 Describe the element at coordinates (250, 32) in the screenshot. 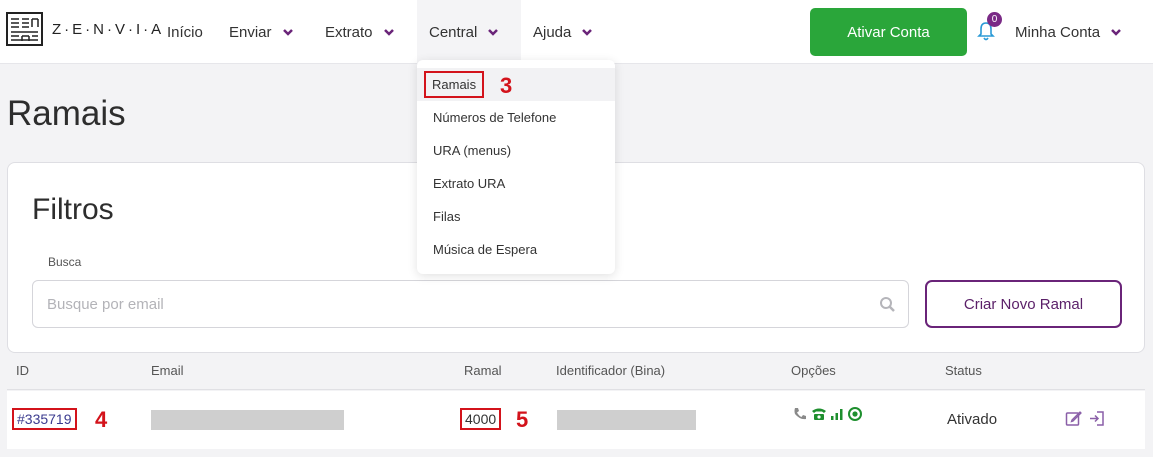

I see `nav-enviar-label: Enviar` at that location.